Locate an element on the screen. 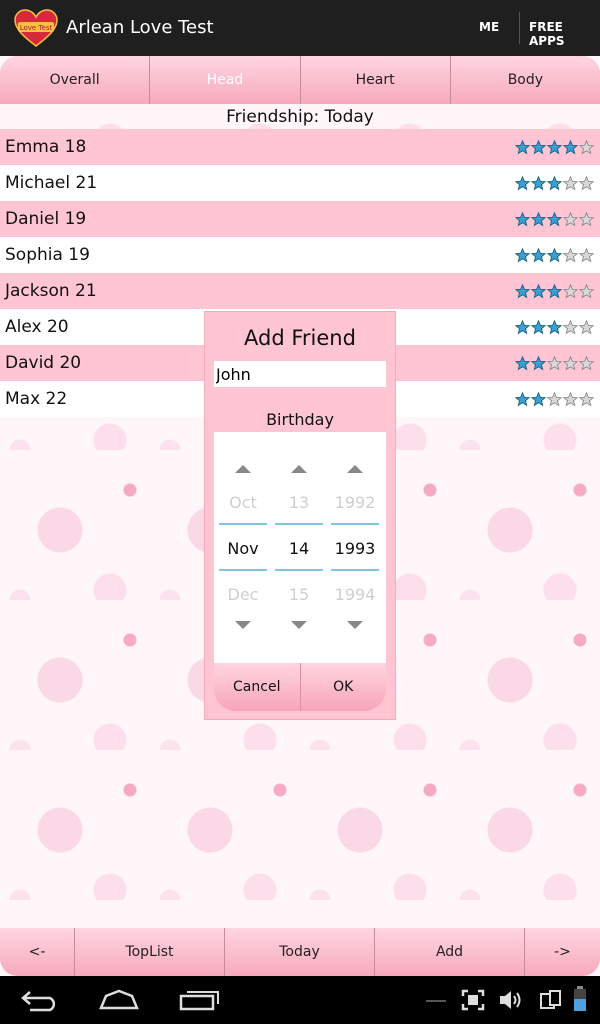 This screenshot has height=1024, width=600. list-item: Michael 21 is located at coordinates (300, 183).